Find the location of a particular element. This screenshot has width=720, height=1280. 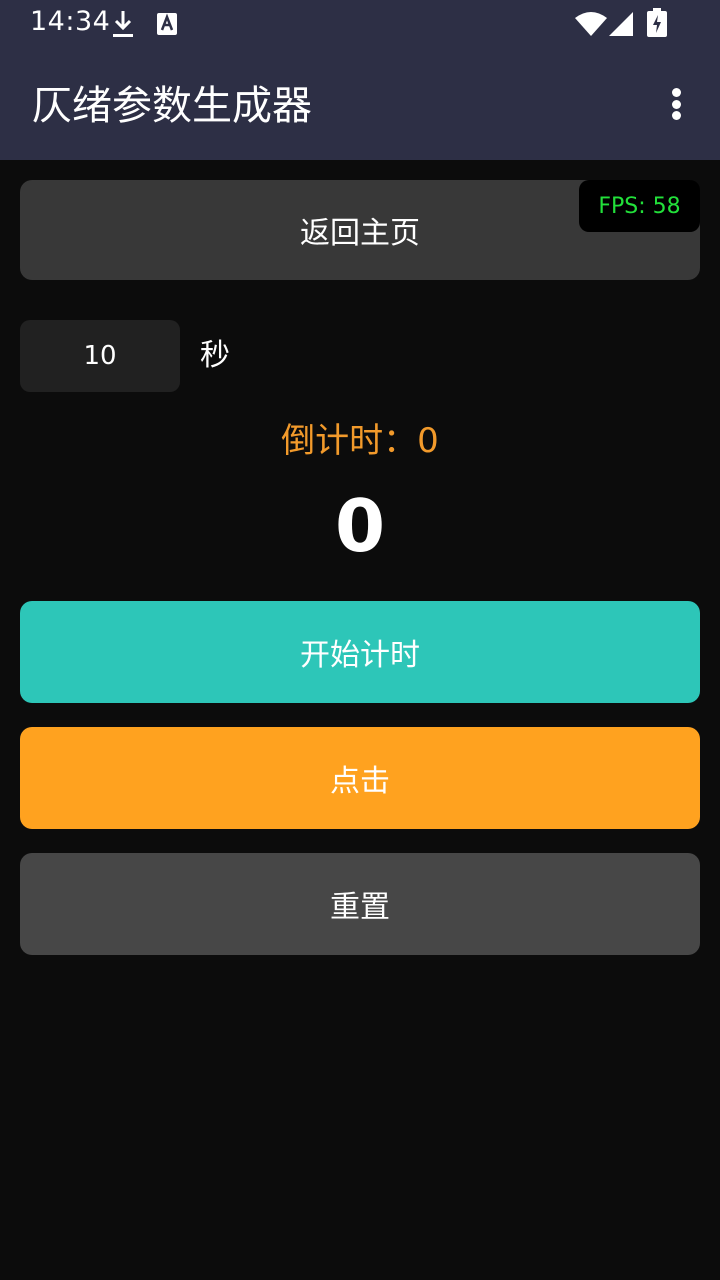

click-count: 0 is located at coordinates (360, 526).